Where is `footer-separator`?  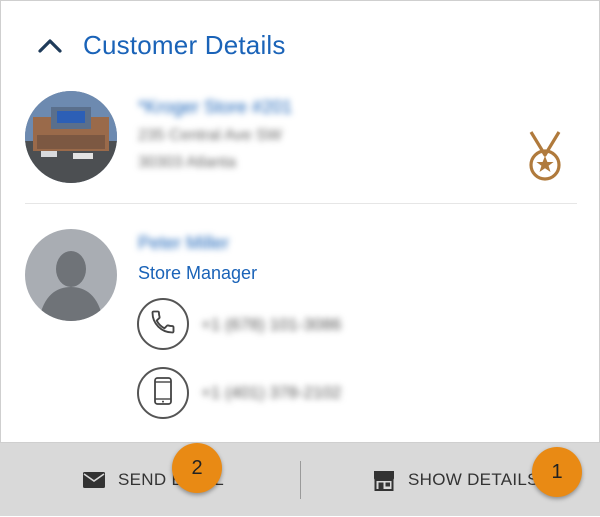 footer-separator is located at coordinates (300, 480).